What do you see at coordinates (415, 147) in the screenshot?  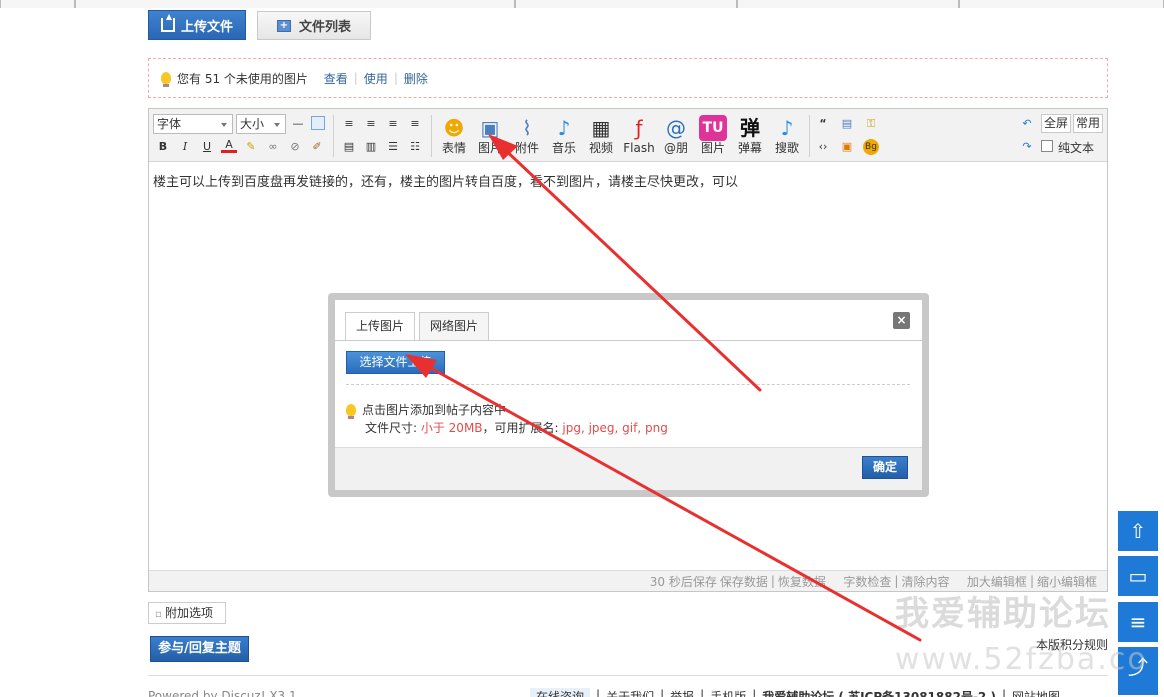 I see `unordered-list-icon: ☷` at bounding box center [415, 147].